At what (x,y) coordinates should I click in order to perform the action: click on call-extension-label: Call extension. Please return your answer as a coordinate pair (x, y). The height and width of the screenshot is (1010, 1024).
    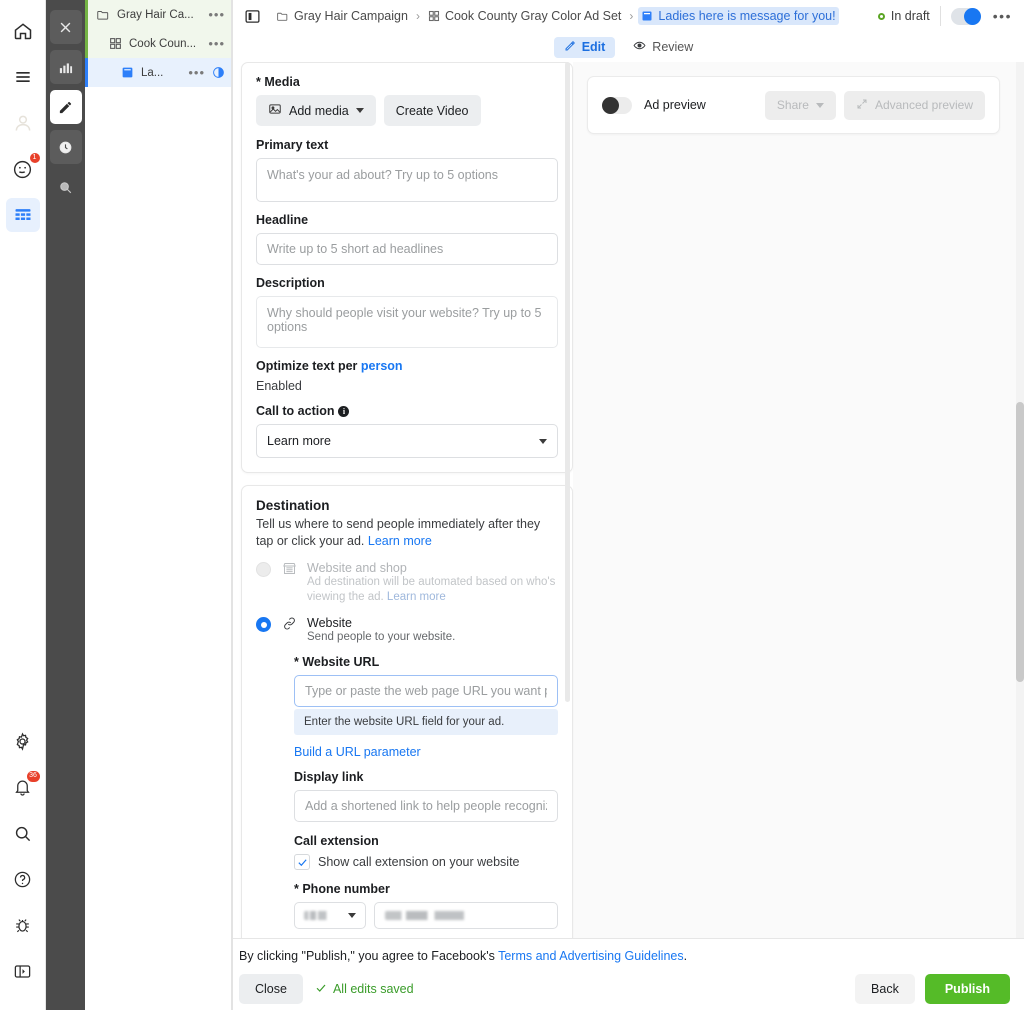
    Looking at the image, I should click on (336, 841).